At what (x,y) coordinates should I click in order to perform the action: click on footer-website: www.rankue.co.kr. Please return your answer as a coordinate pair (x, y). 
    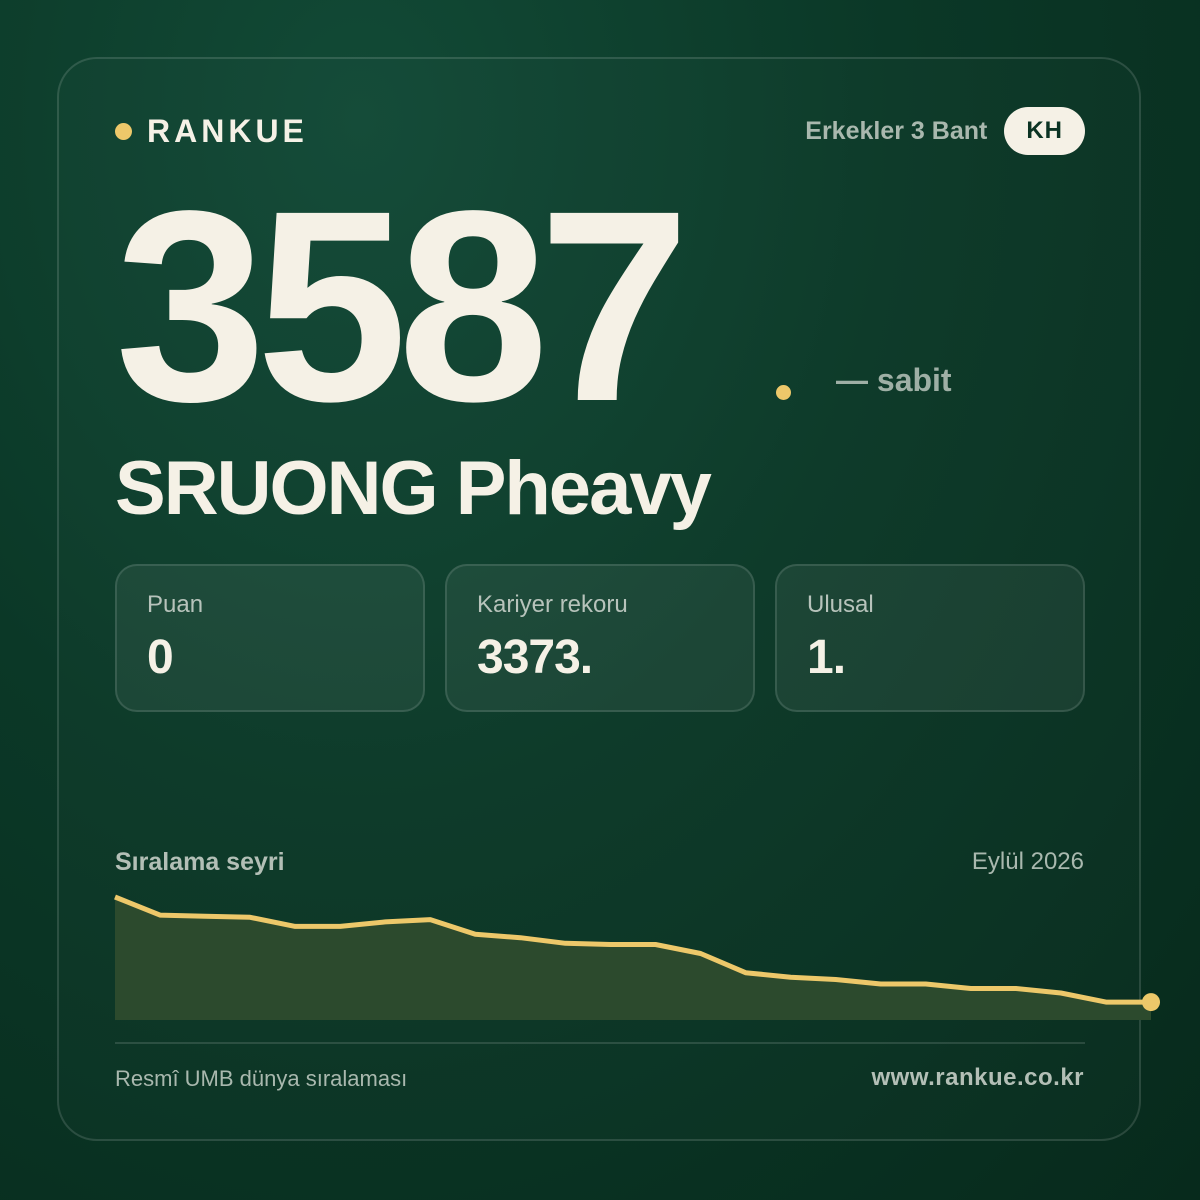
    Looking at the image, I should click on (977, 1077).